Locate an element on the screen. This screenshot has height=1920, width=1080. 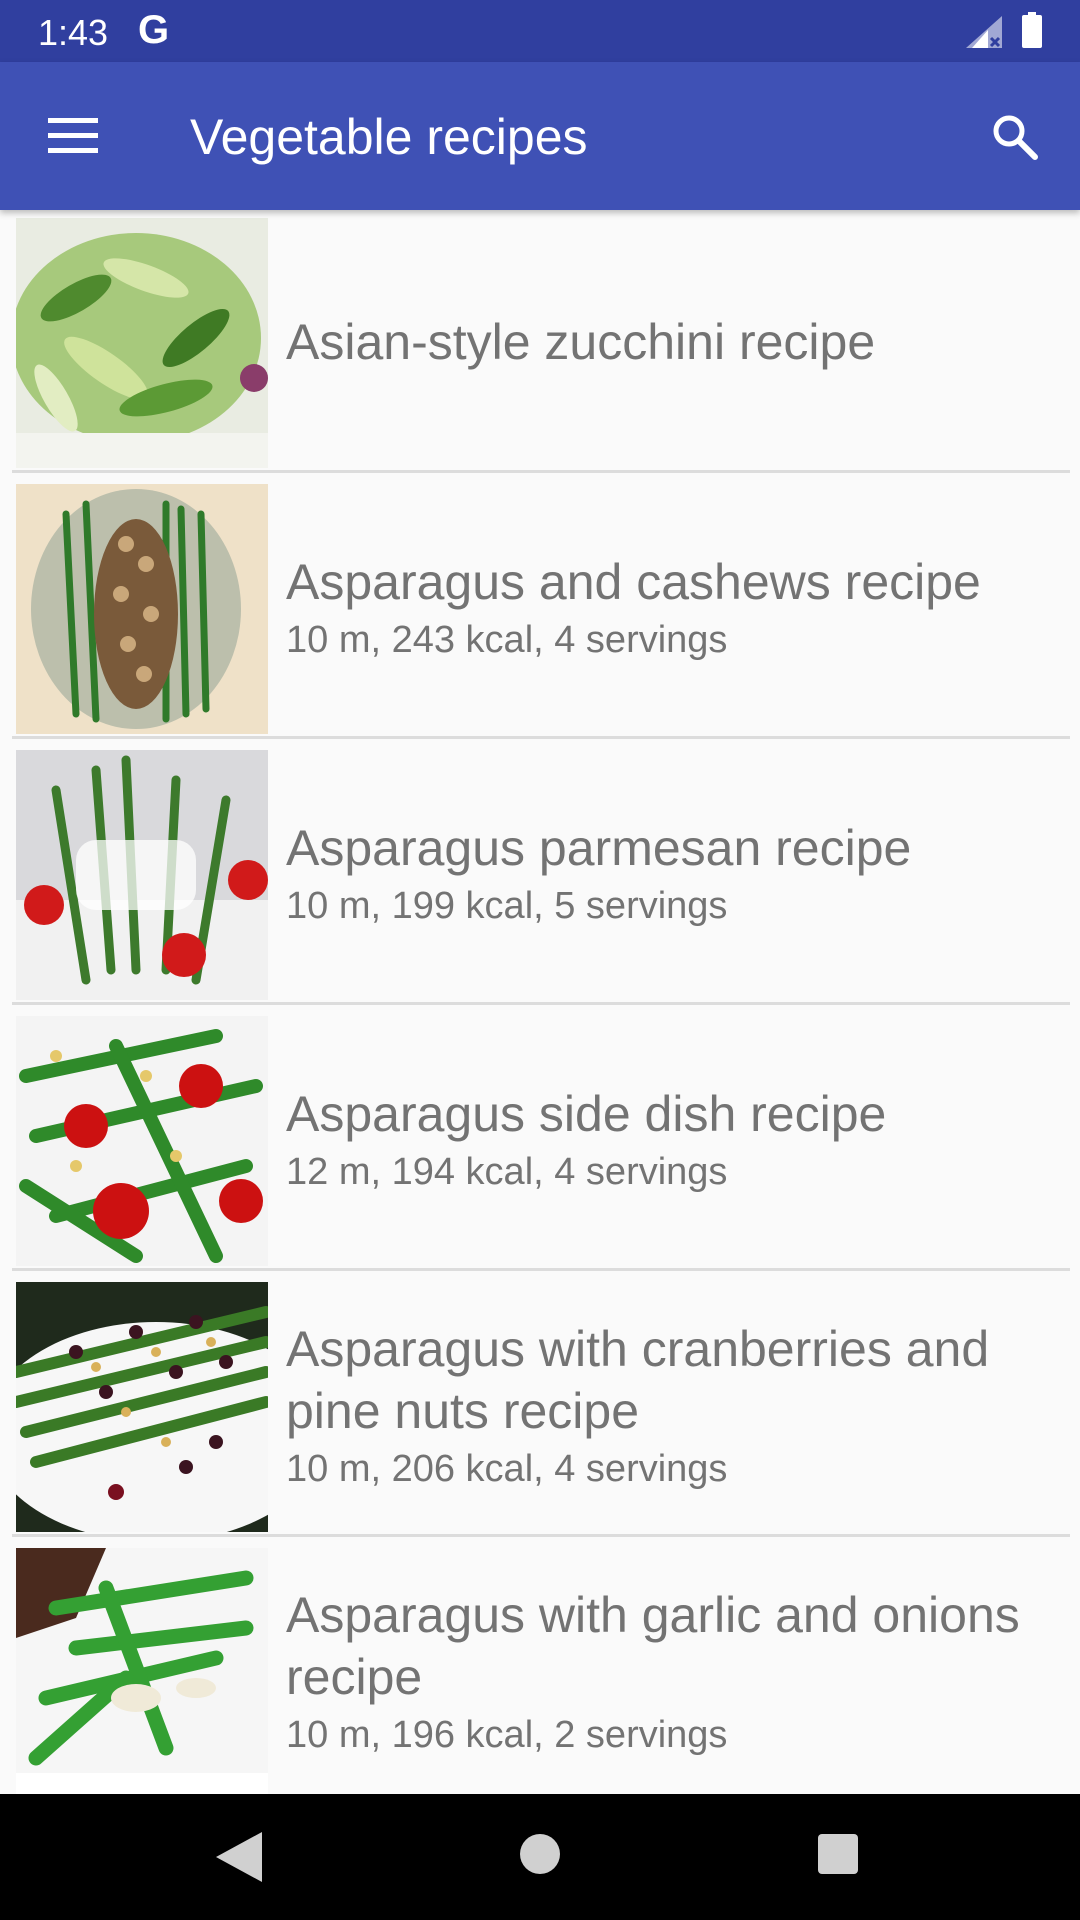
home-icon is located at coordinates (540, 1854).